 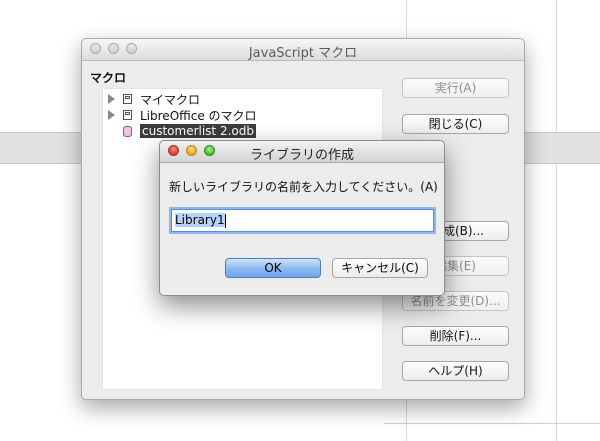 What do you see at coordinates (170, 99) in the screenshot?
I see `tree-item-label: マイマクロ` at bounding box center [170, 99].